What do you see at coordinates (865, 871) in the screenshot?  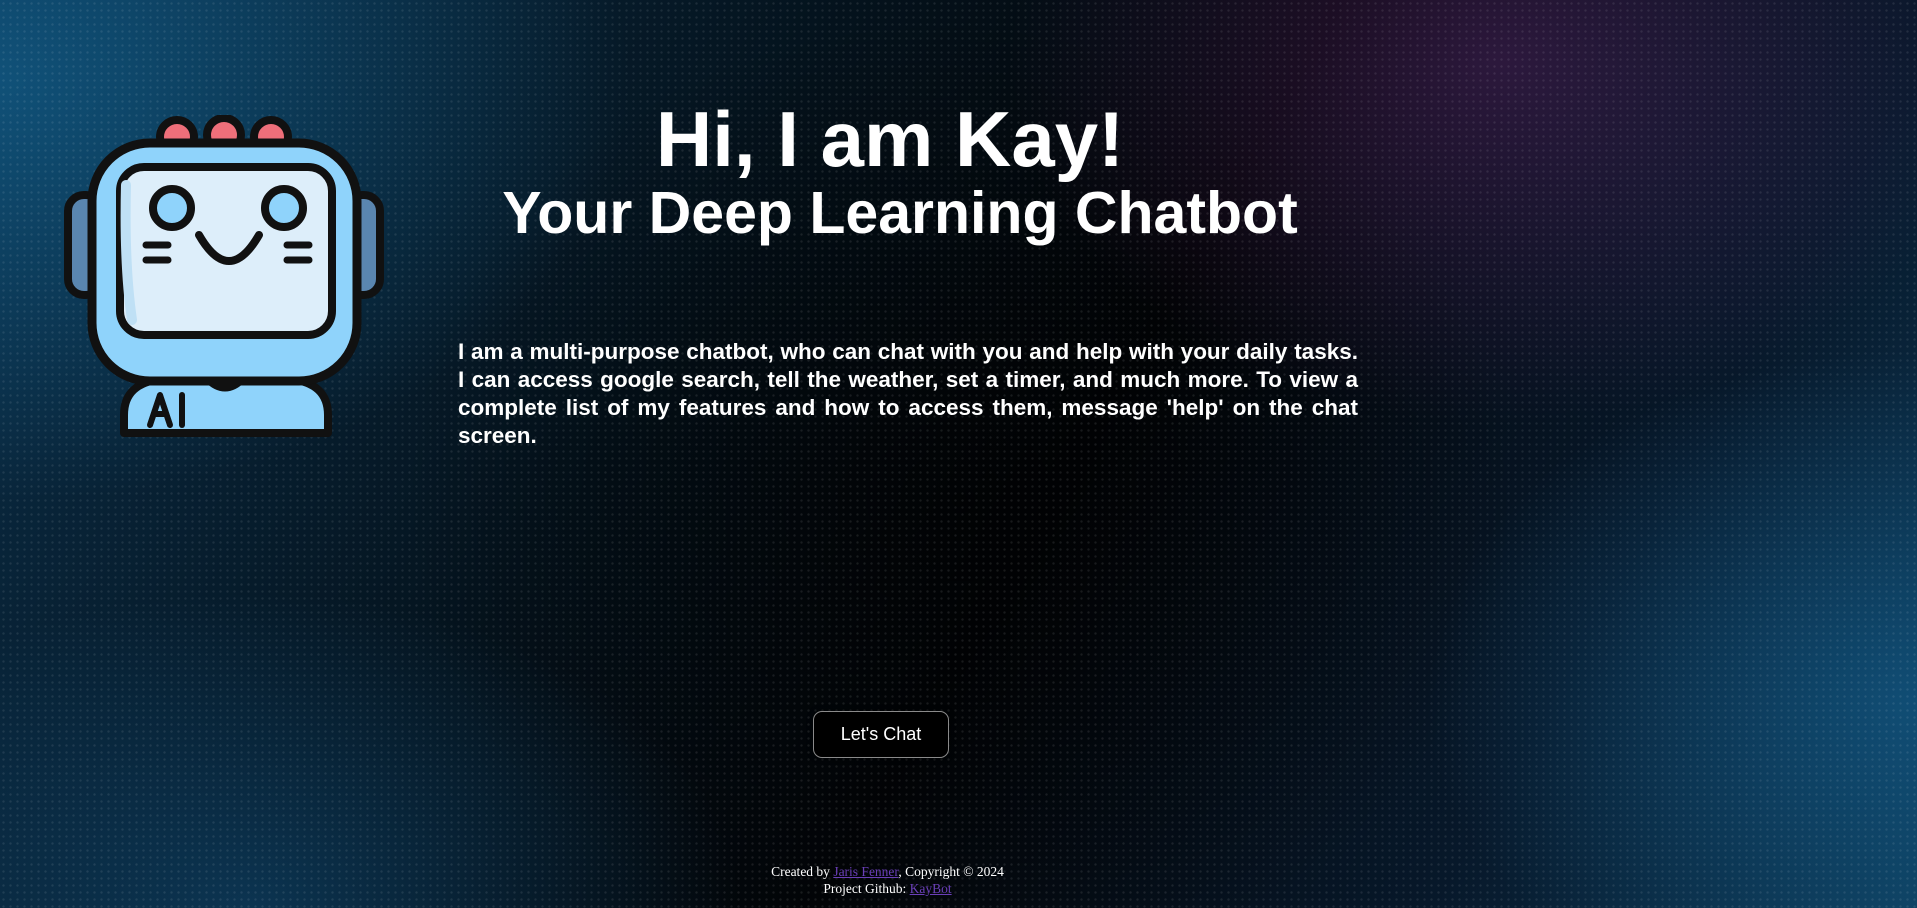 I see `author-link: Jaris Fenner` at bounding box center [865, 871].